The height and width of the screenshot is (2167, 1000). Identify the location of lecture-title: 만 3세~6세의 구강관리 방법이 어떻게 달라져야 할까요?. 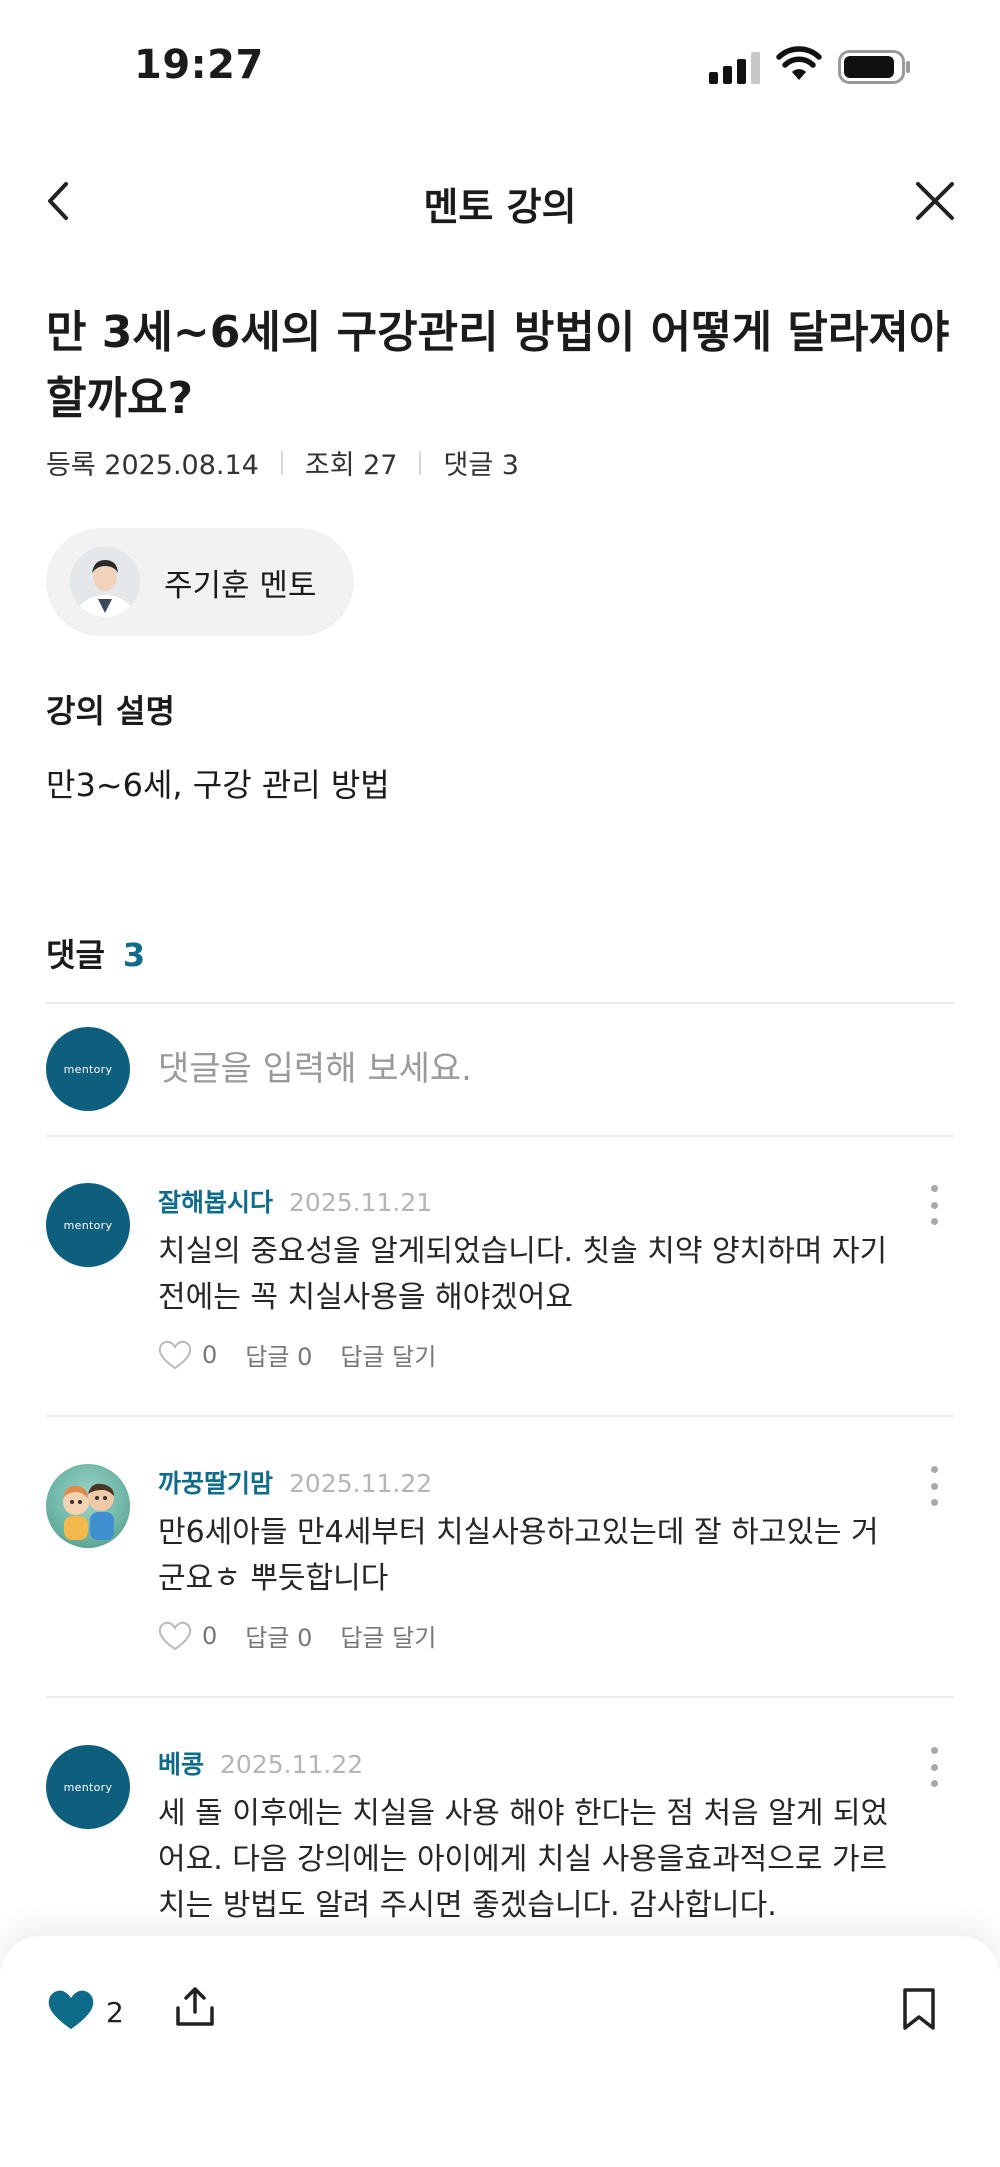
(498, 365).